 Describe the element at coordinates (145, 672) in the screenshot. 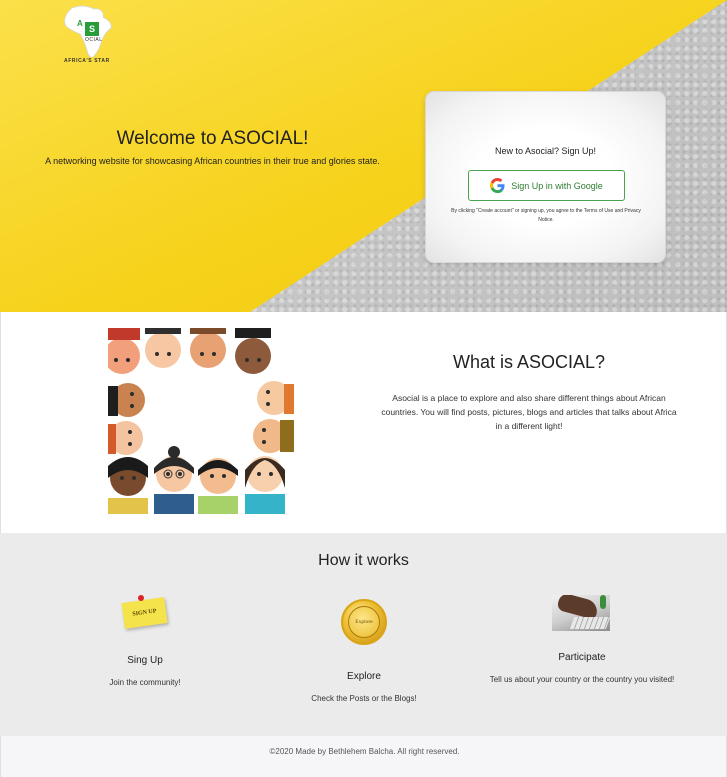

I see `step-sign-up: Sing Up Join the community!` at that location.